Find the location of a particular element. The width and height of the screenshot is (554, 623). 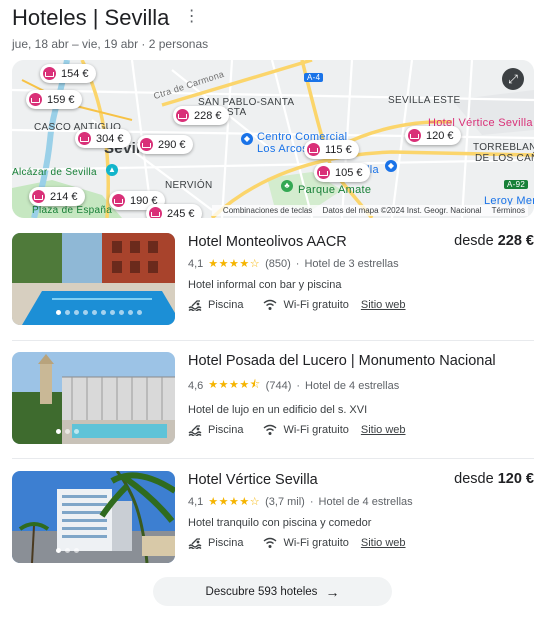

hotel-rating: 4,1 ★★★★☆ (850) · Hotel de 3 estrellas is located at coordinates (293, 264).